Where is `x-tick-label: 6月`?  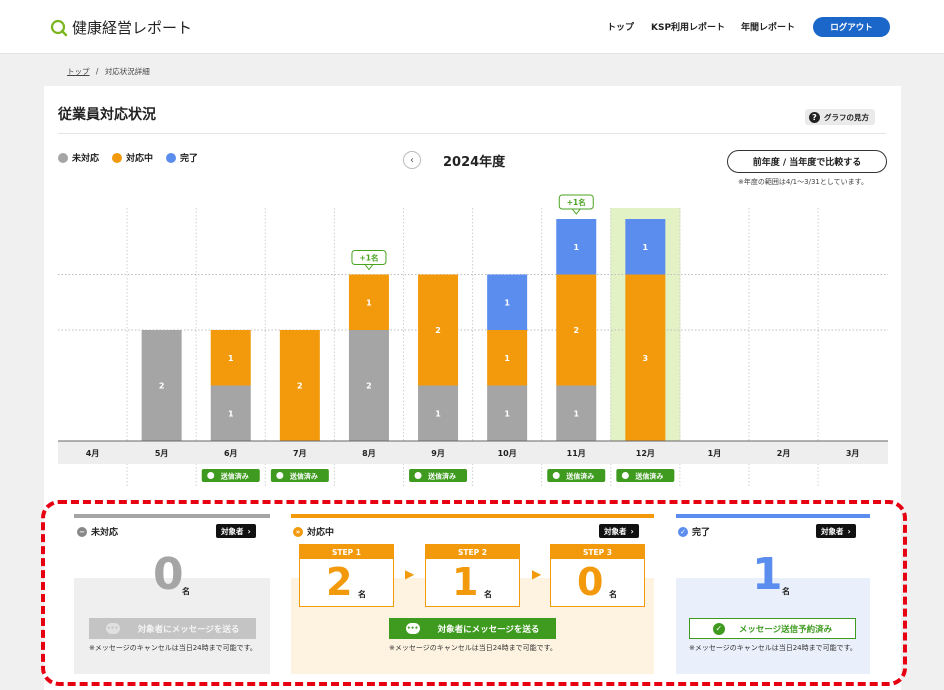 x-tick-label: 6月 is located at coordinates (231, 453).